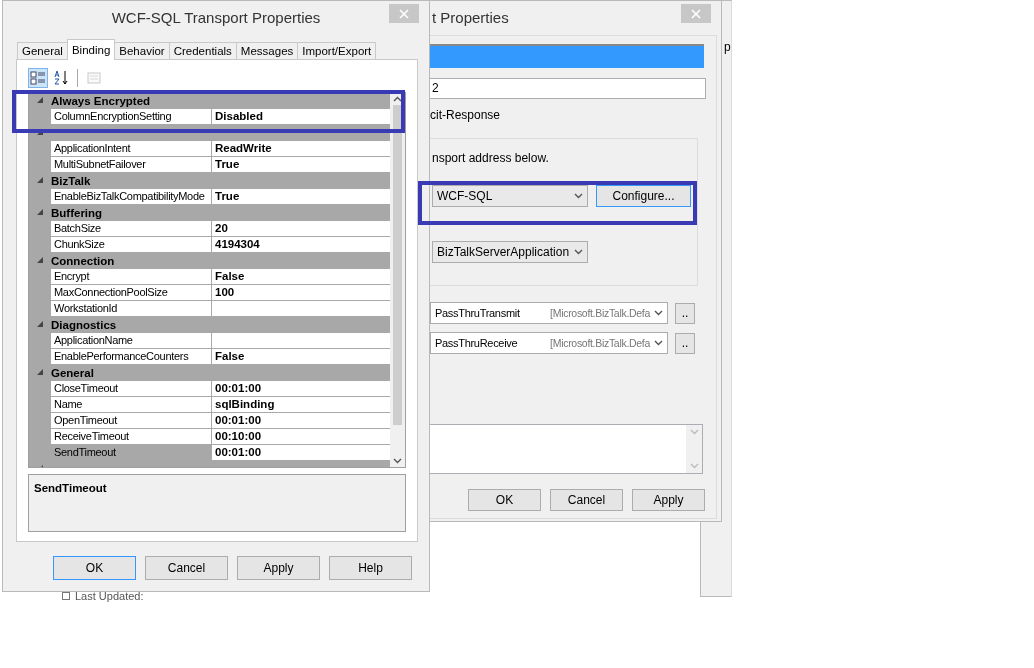 The width and height of the screenshot is (1034, 668). Describe the element at coordinates (131, 229) in the screenshot. I see `property-name: BatchSize` at that location.